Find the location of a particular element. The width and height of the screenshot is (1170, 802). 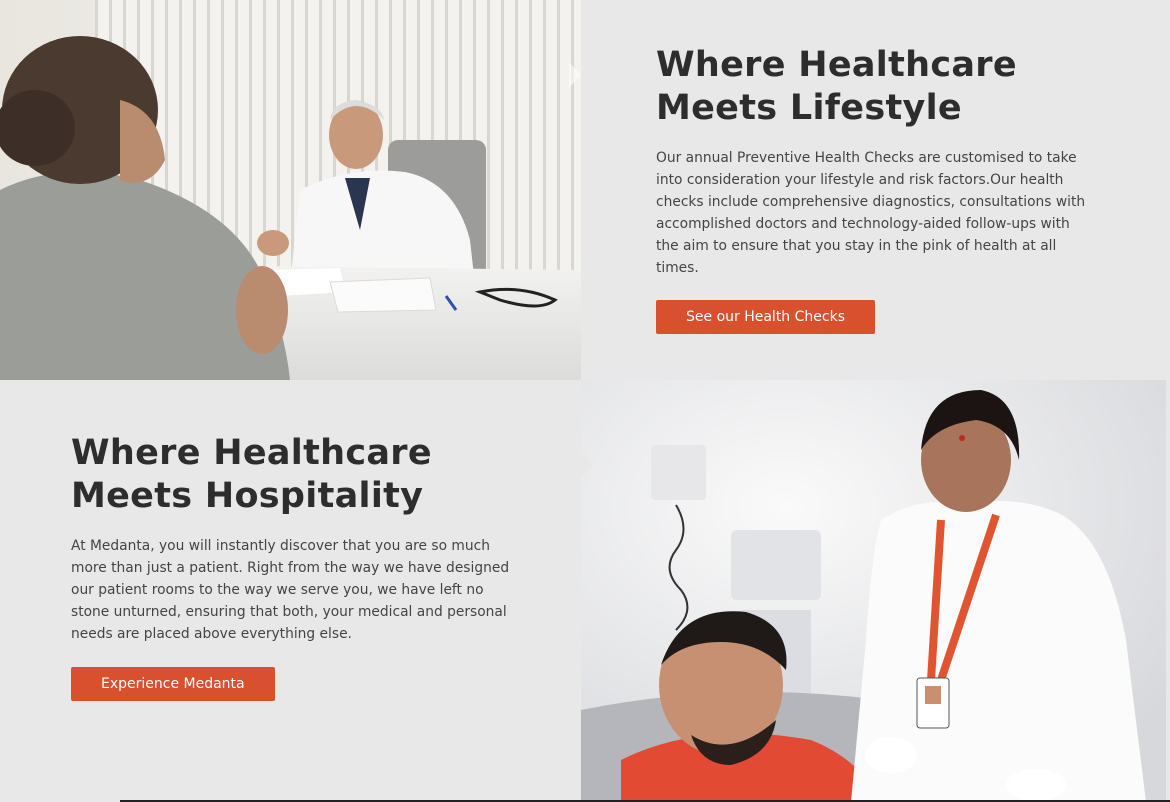

see-health-checks-button: See our Health Checks is located at coordinates (765, 317).